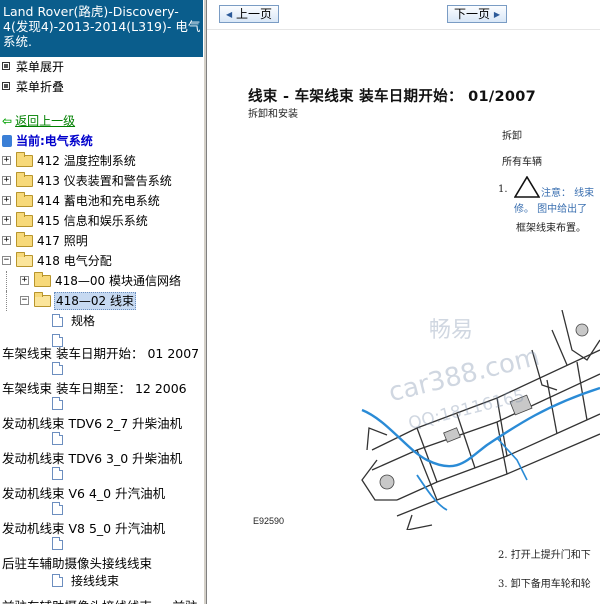 The height and width of the screenshot is (604, 600). I want to click on leaf-label: 发动机线束 TDV6 2_7 升柴油机, so click(92, 423).